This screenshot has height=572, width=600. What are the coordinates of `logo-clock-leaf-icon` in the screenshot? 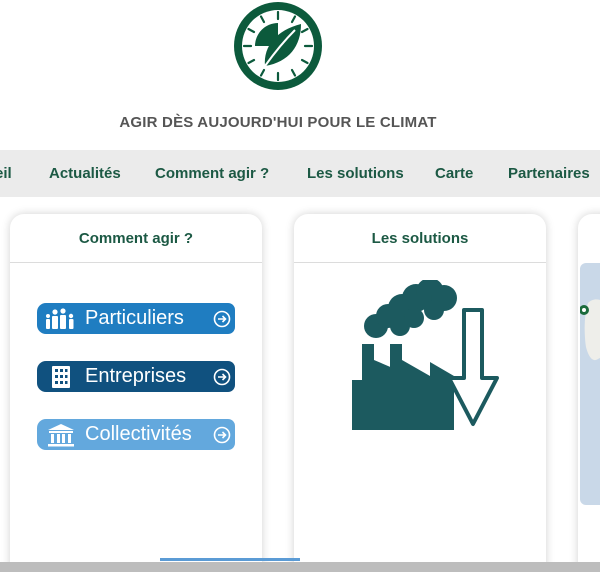 It's located at (278, 46).